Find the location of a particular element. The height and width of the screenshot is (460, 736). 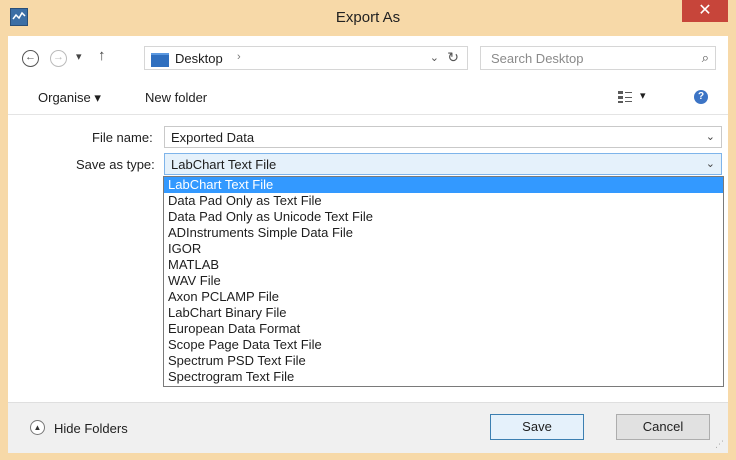

file-type-option: LabChart Binary File is located at coordinates (443, 313).